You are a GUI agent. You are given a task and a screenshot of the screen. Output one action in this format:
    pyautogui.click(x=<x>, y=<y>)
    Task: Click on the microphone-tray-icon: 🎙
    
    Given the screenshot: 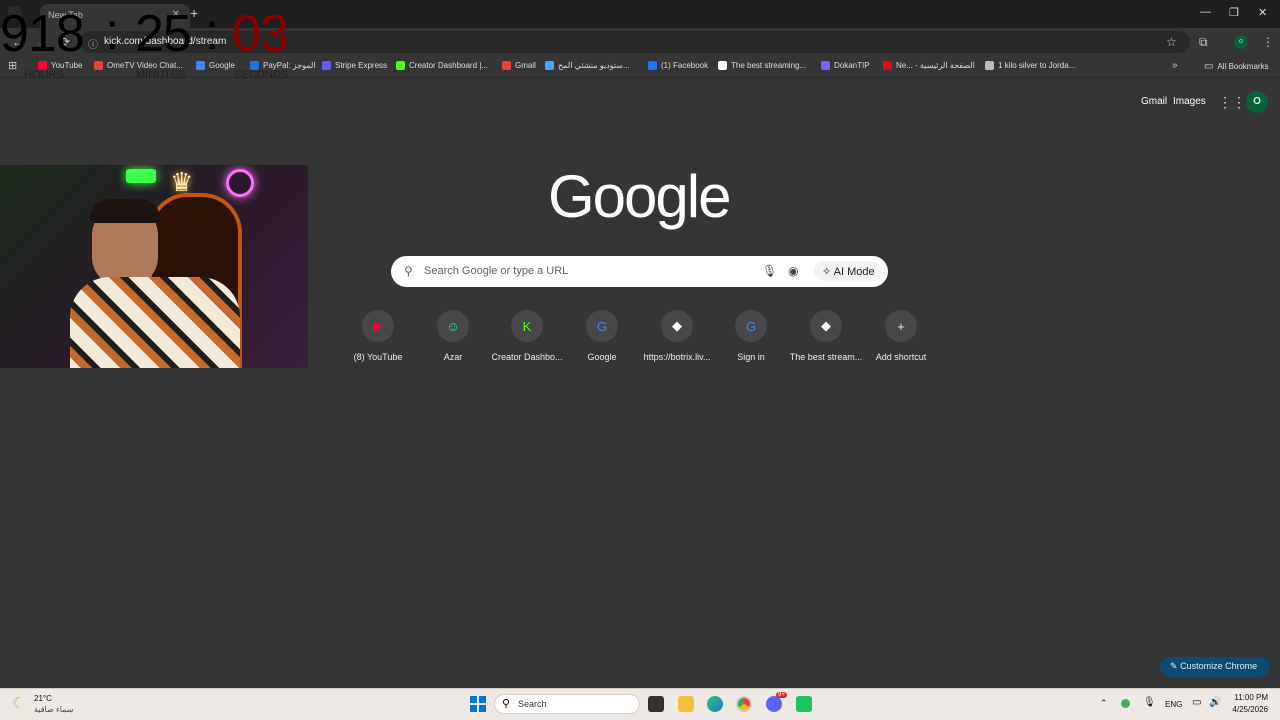 What is the action you would take?
    pyautogui.click(x=1149, y=702)
    